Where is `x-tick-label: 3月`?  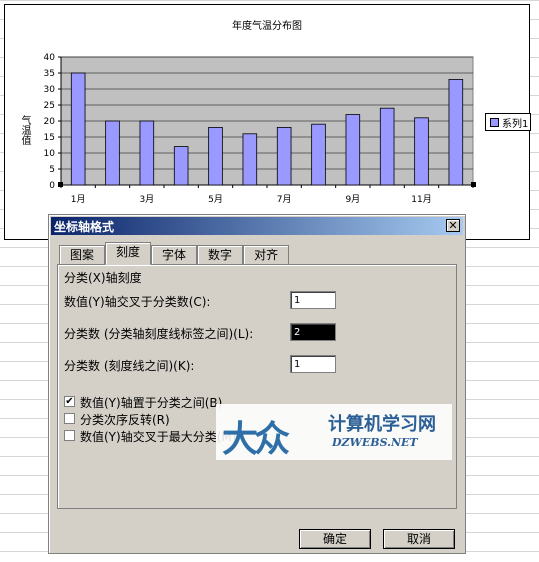
x-tick-label: 3月 is located at coordinates (146, 199).